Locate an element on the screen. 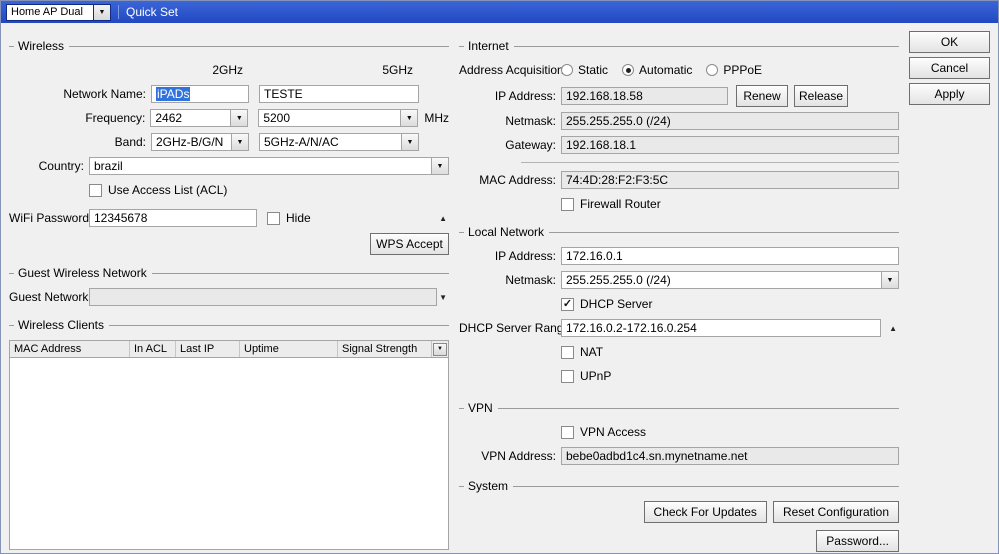  cancel-button: Cancel is located at coordinates (949, 68).